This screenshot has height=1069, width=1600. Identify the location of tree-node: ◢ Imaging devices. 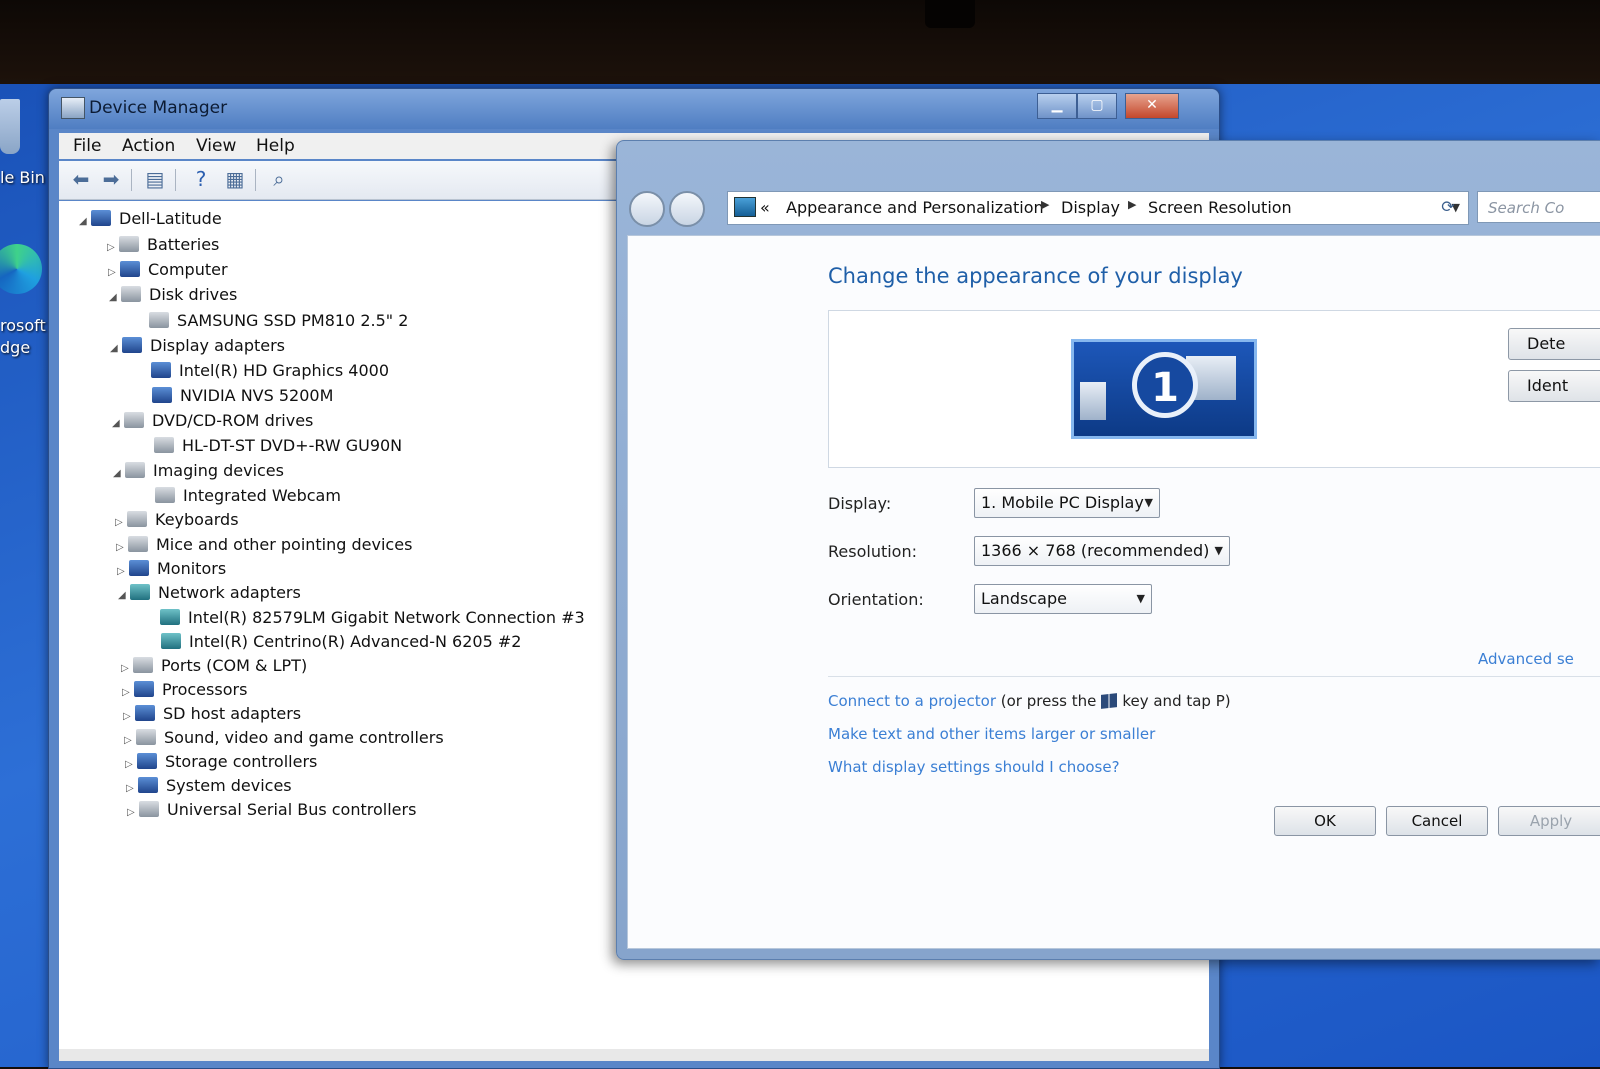
(198, 470).